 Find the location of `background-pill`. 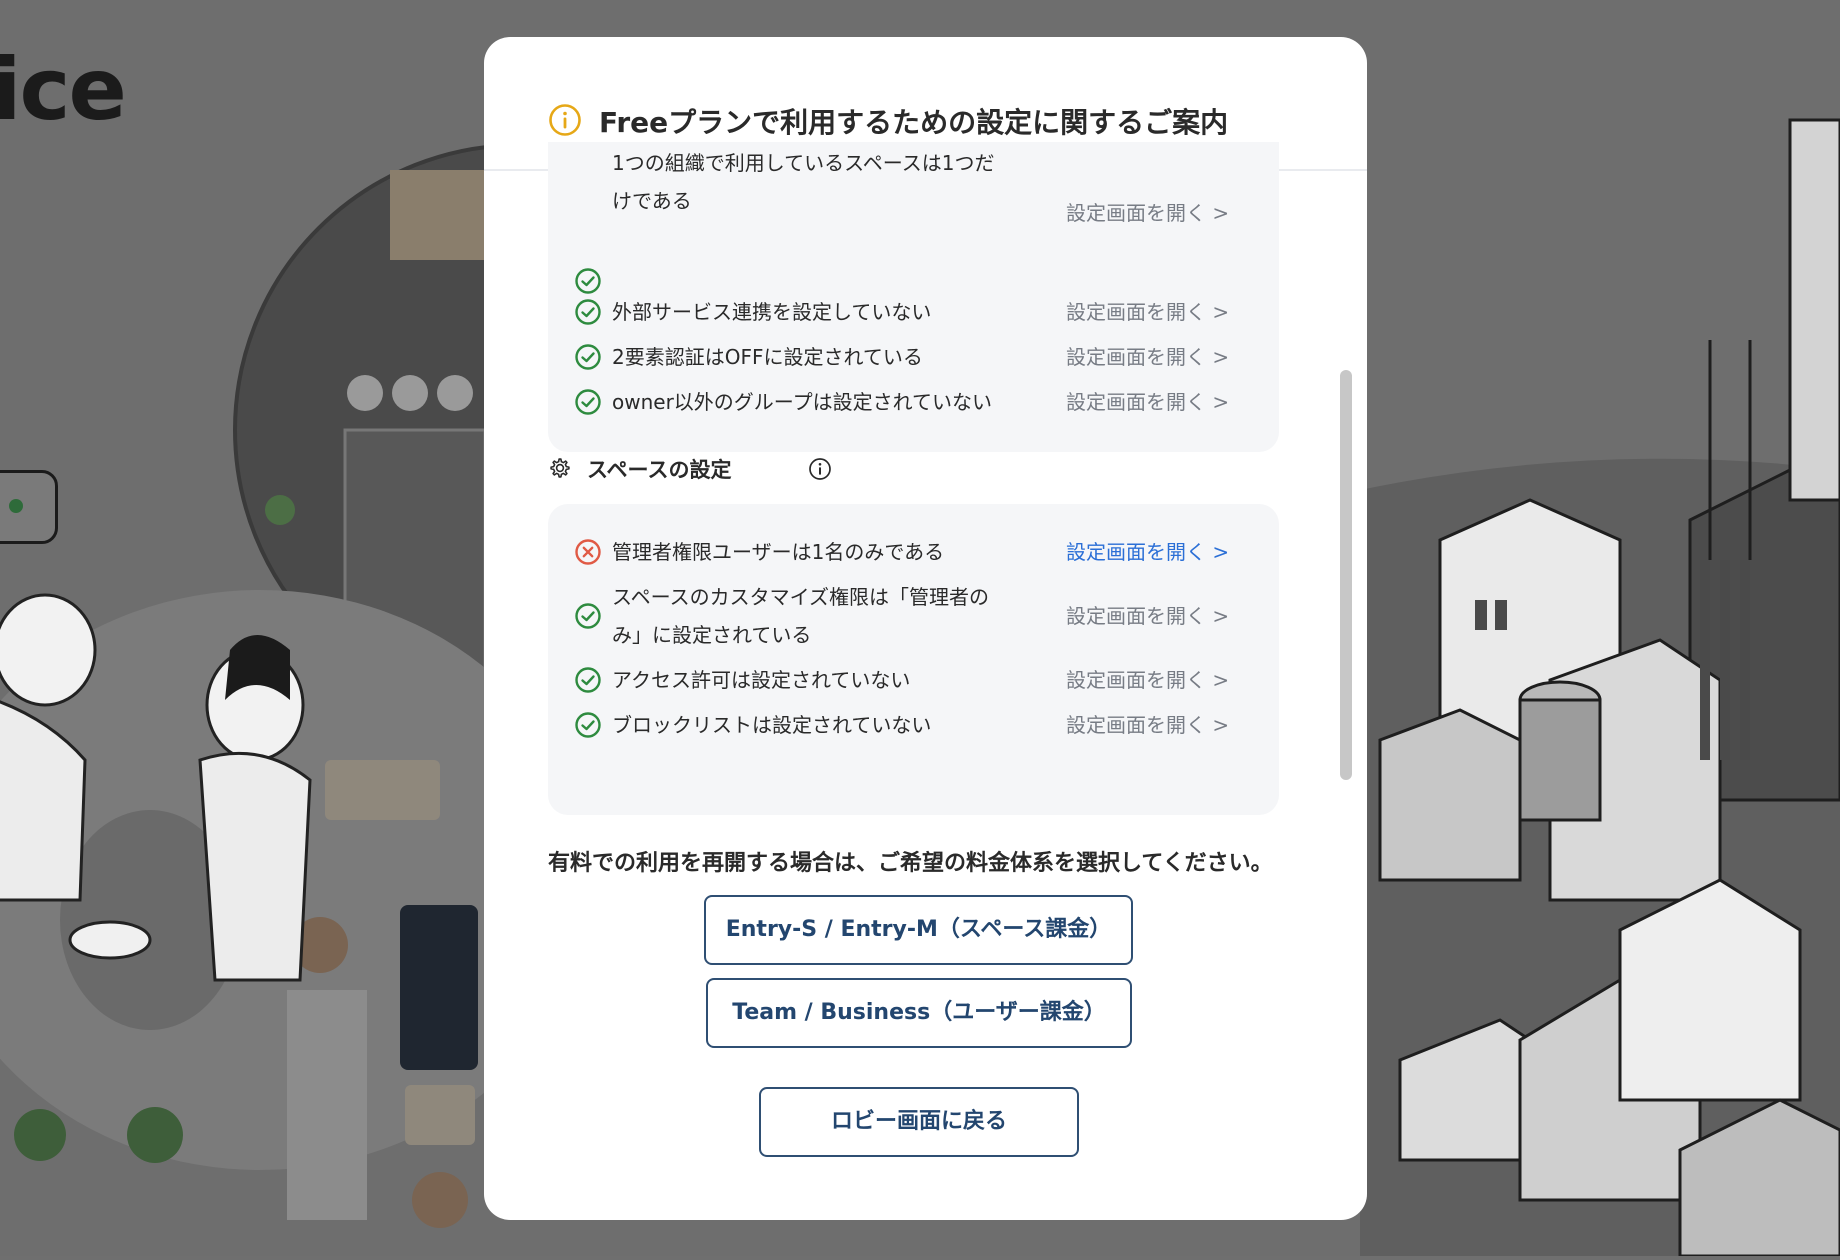

background-pill is located at coordinates (29, 507).